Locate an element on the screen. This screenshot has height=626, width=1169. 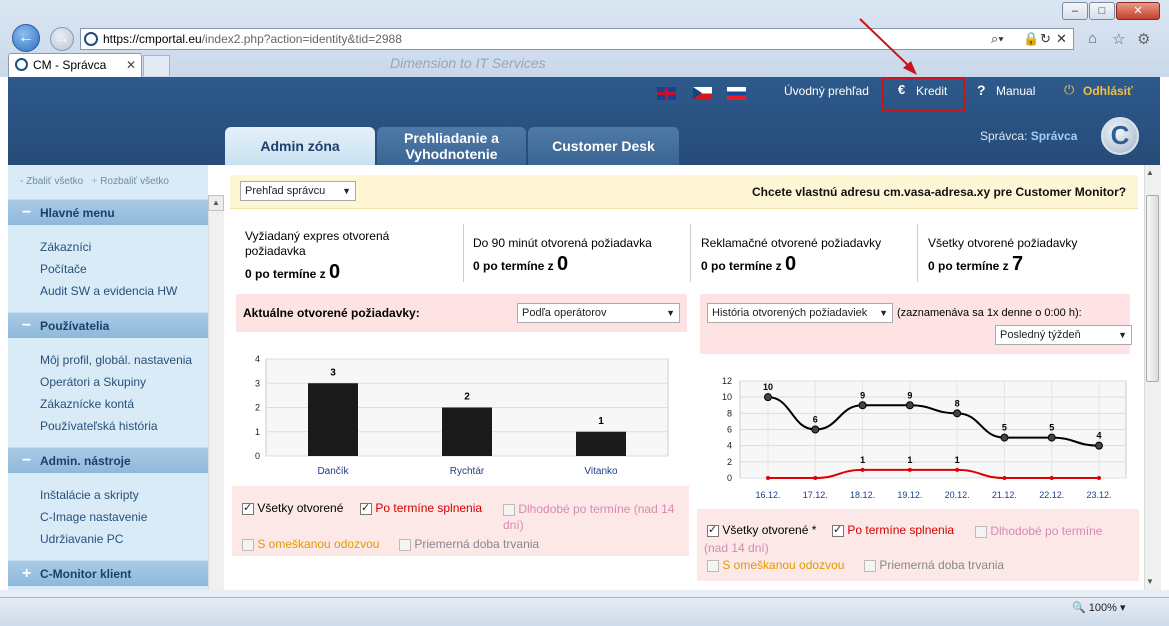
tab-browse-evaluate: Prehliadanie a Vyhodnotenie is located at coordinates (451, 146).